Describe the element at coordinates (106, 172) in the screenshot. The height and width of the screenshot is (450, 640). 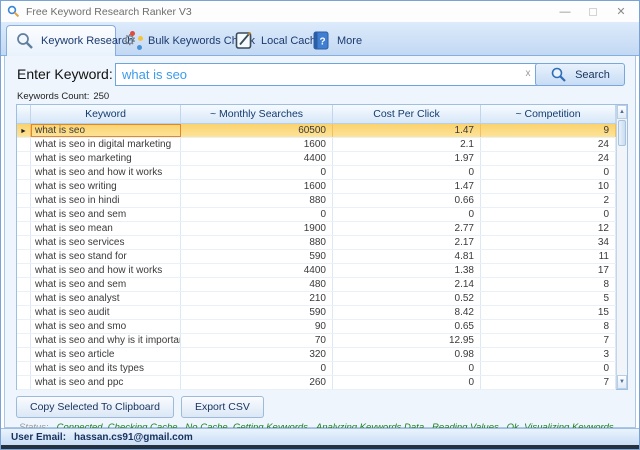
I see `cell-keyword: what is seo and how it works` at that location.